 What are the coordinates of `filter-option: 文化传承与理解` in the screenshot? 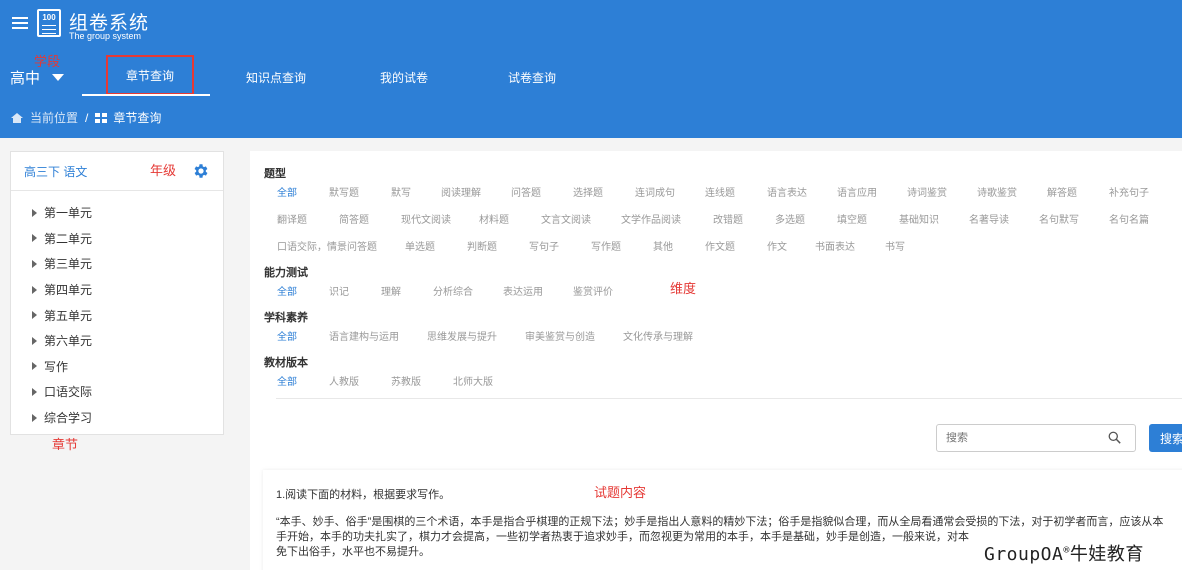 It's located at (672, 344).